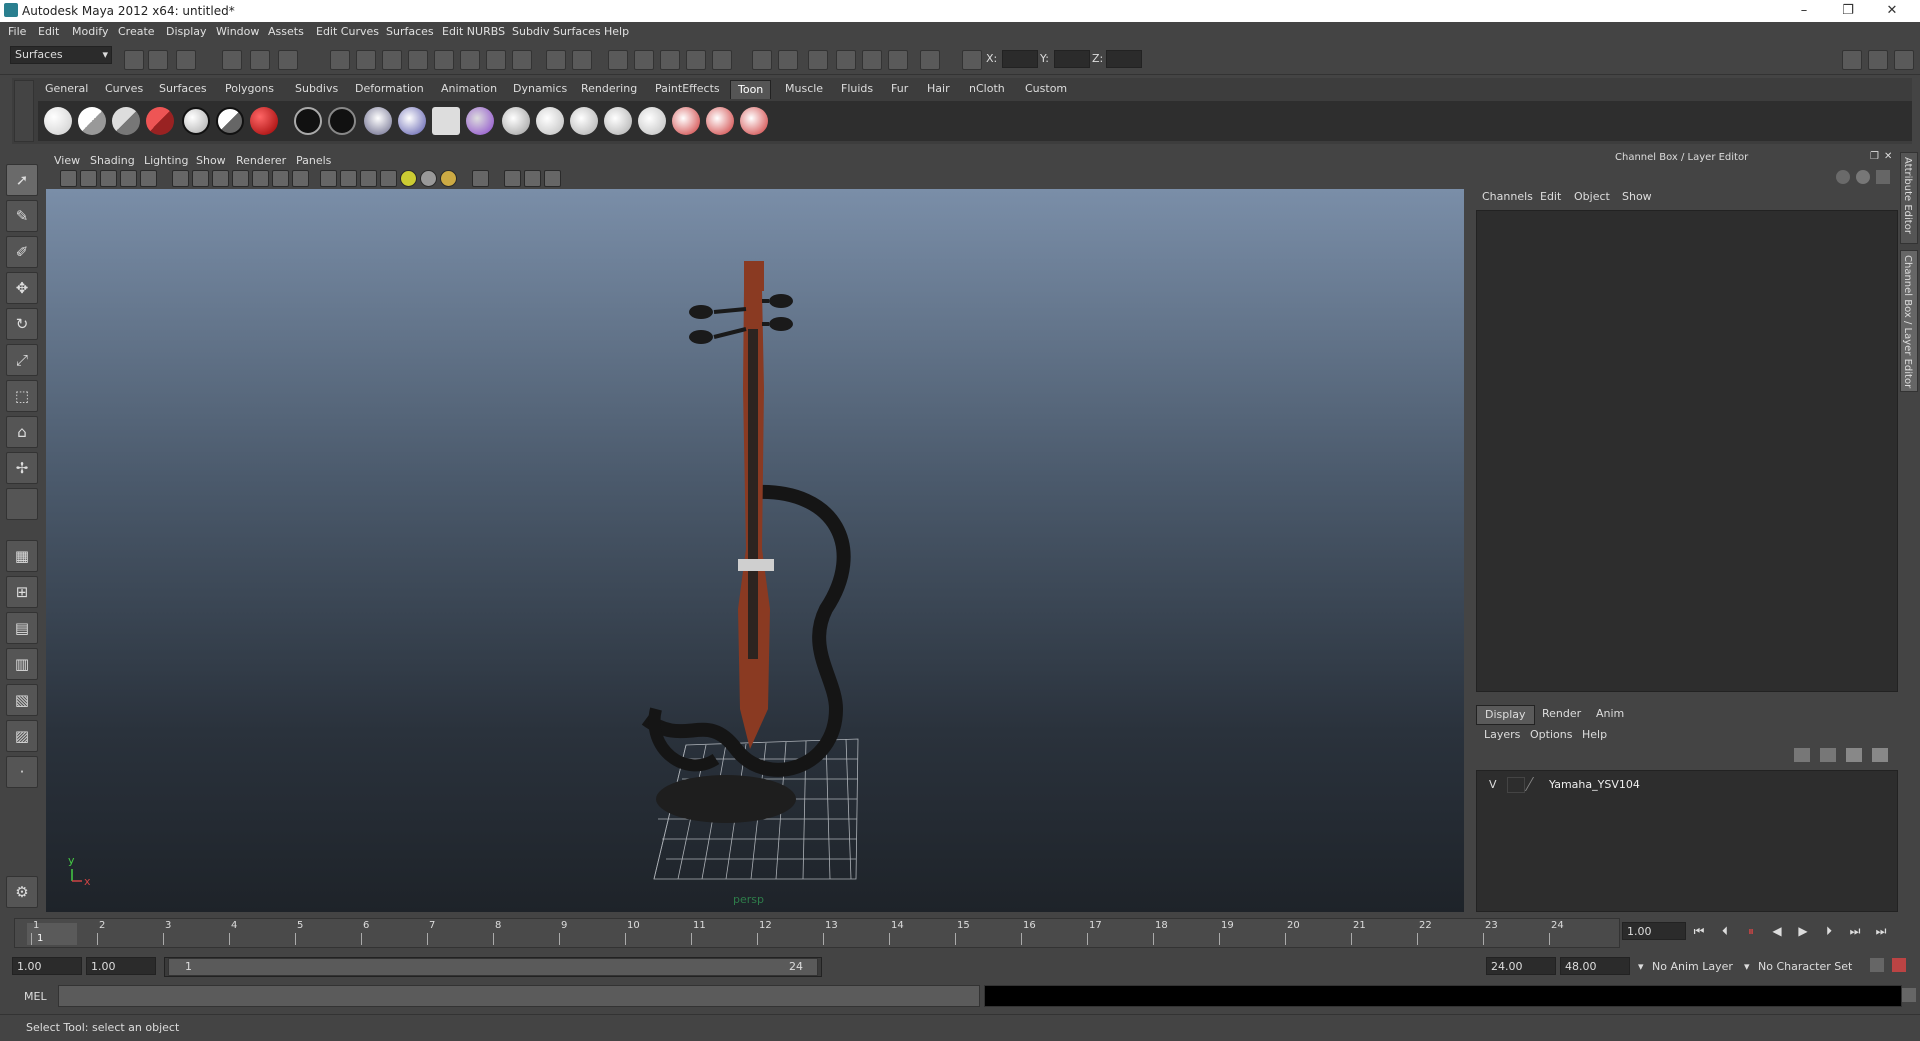  Describe the element at coordinates (938, 89) in the screenshot. I see `shelf-tab-hair: Hair` at that location.